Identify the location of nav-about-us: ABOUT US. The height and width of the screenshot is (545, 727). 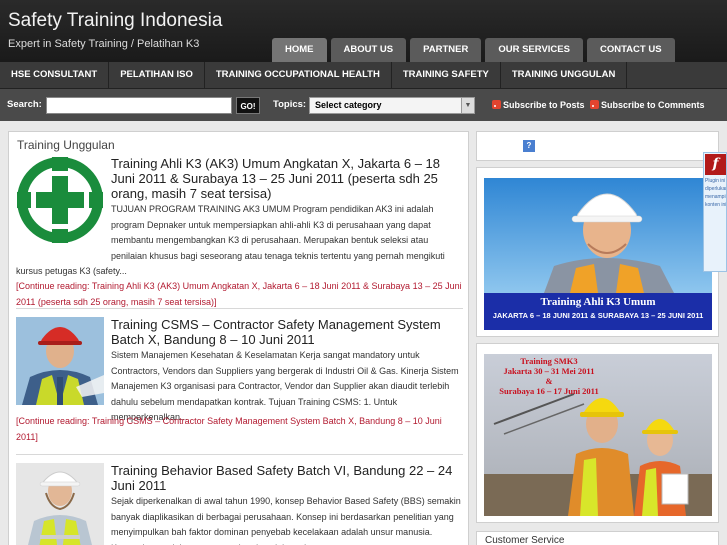
(368, 50).